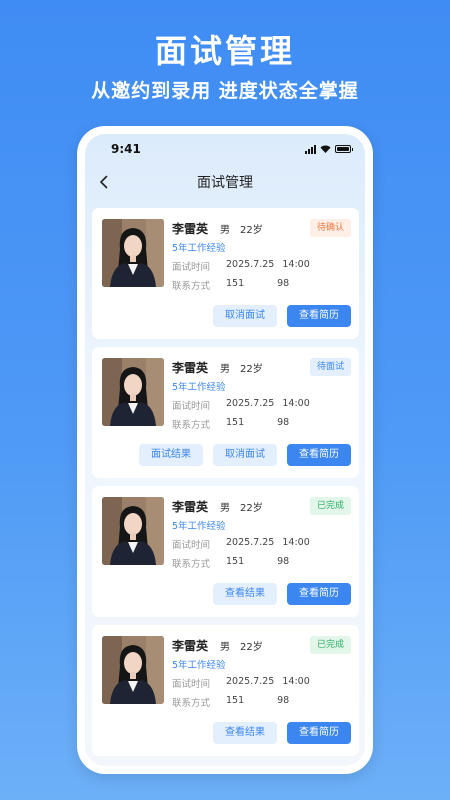 This screenshot has width=450, height=800. What do you see at coordinates (282, 316) in the screenshot?
I see `card-actions: 取消面试 查看简历` at bounding box center [282, 316].